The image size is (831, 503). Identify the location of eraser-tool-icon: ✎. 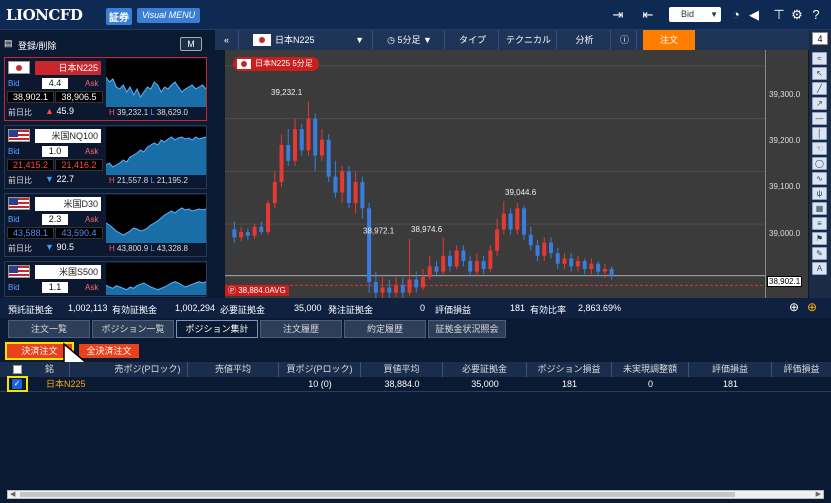
(819, 253).